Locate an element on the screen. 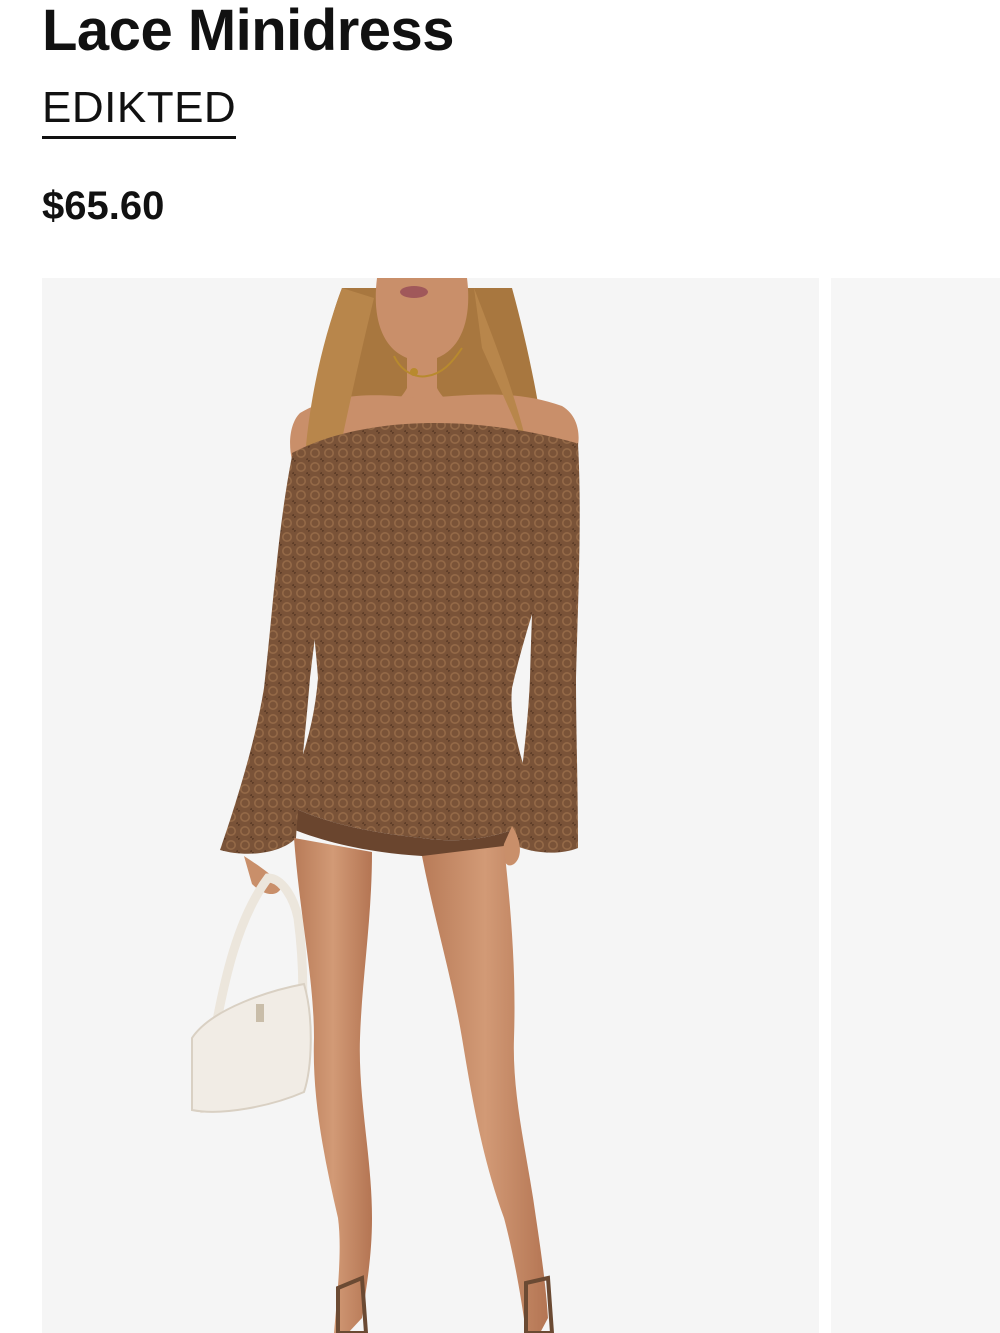 The image size is (1000, 1333). product-image-next is located at coordinates (915, 805).